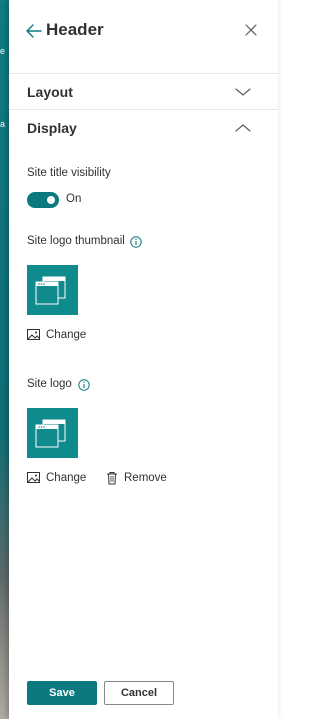 This screenshot has height=719, width=320. What do you see at coordinates (3, 51) in the screenshot?
I see `background-text-fragment: e` at bounding box center [3, 51].